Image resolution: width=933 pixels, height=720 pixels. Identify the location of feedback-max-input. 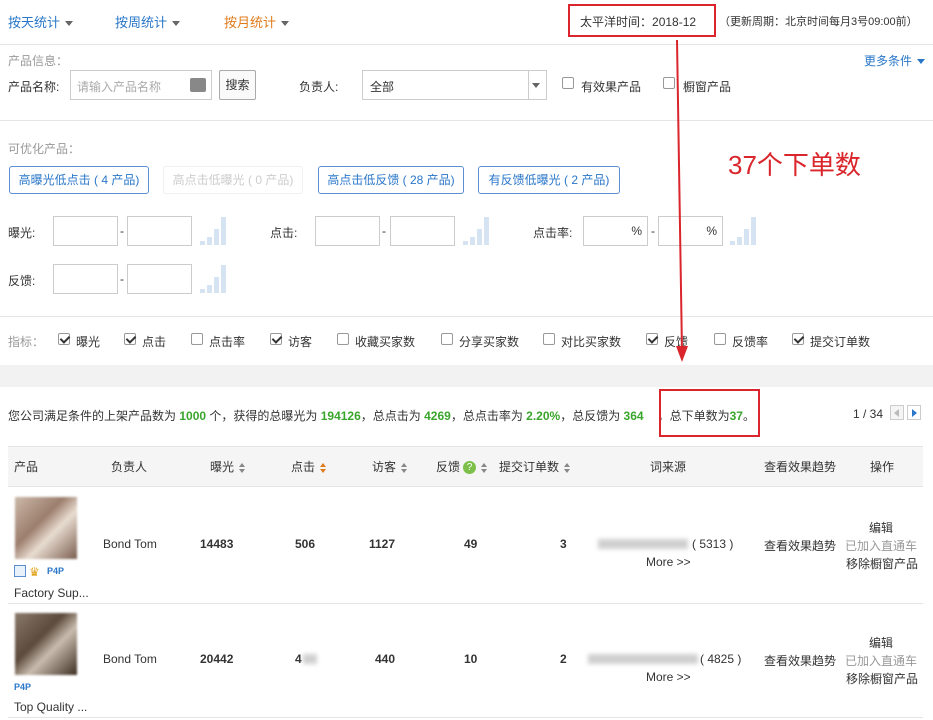
(159, 279).